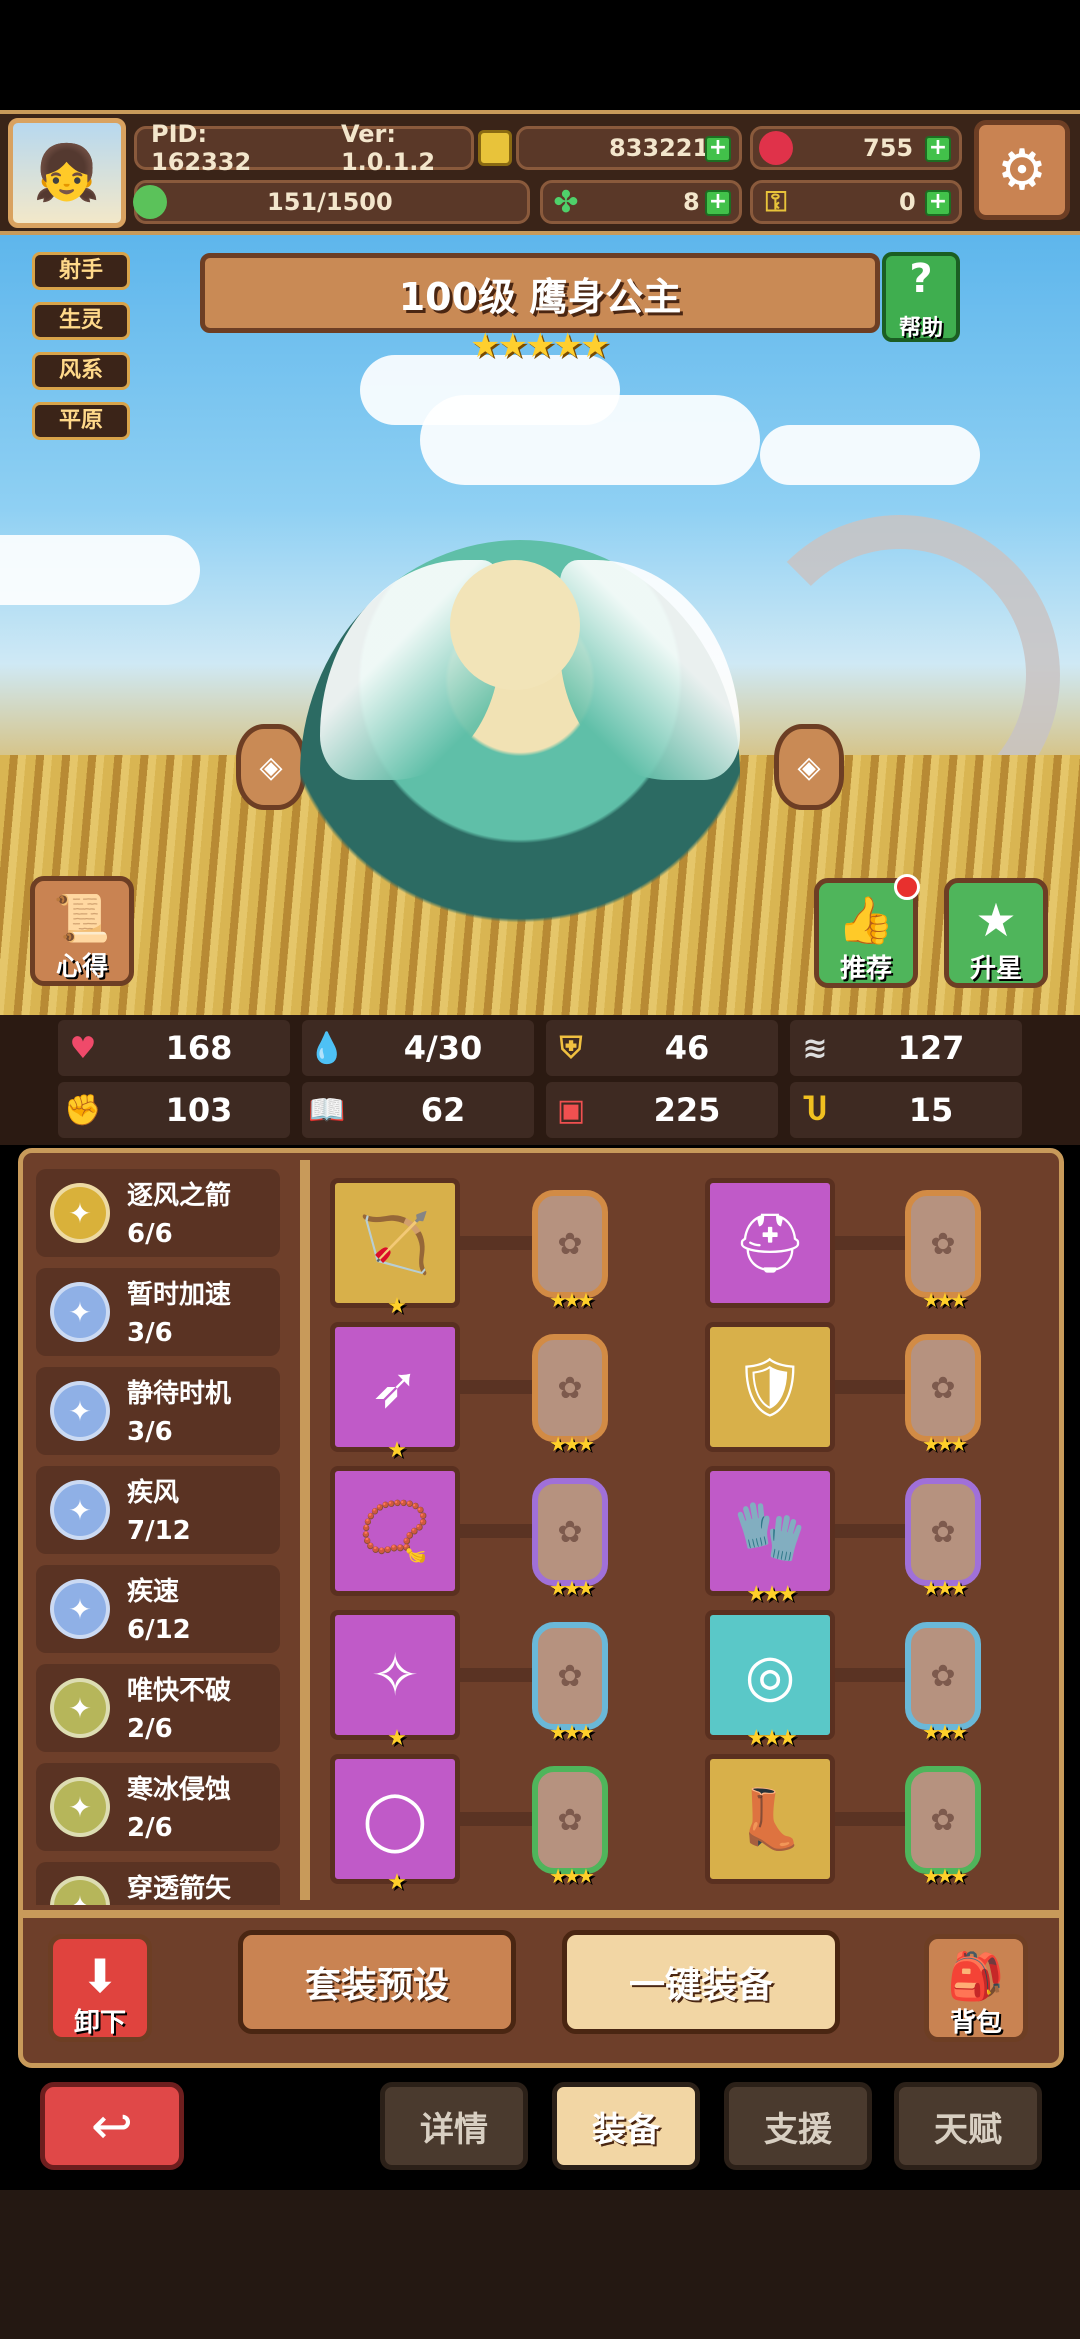 This screenshot has width=1080, height=2339. I want to click on stat-pickup-value: 15, so click(931, 1110).